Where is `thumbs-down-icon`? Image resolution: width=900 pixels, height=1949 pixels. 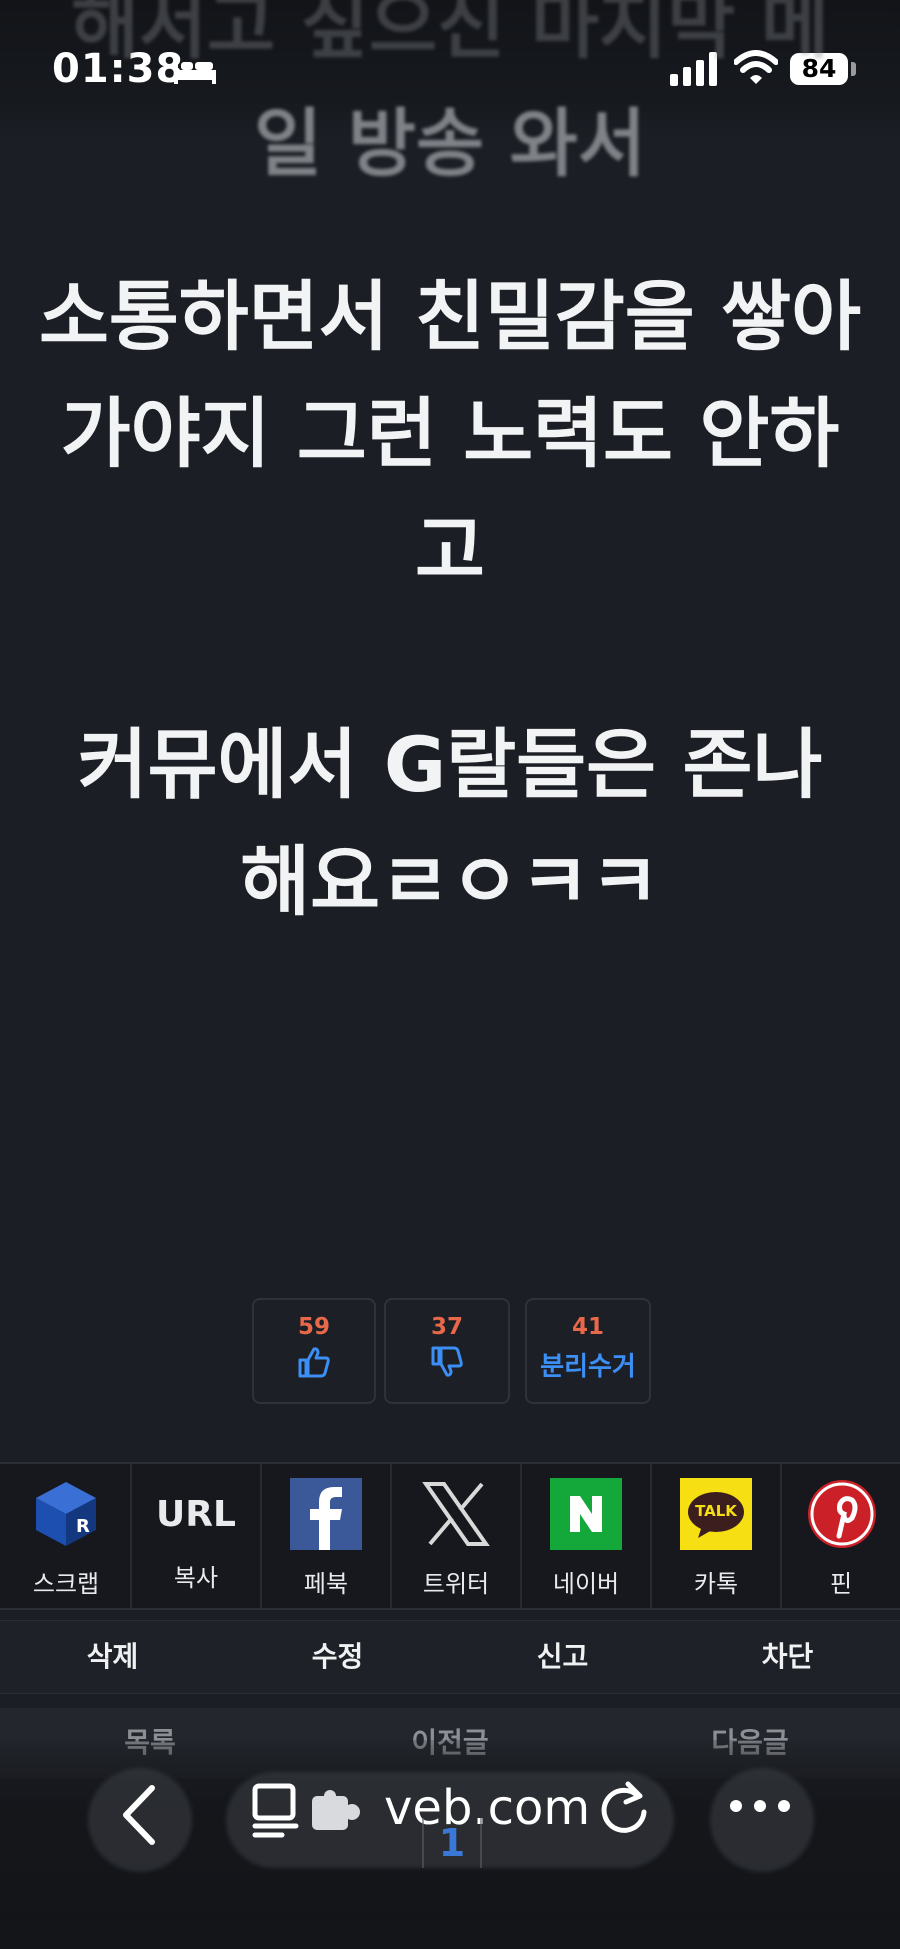 thumbs-down-icon is located at coordinates (447, 1361).